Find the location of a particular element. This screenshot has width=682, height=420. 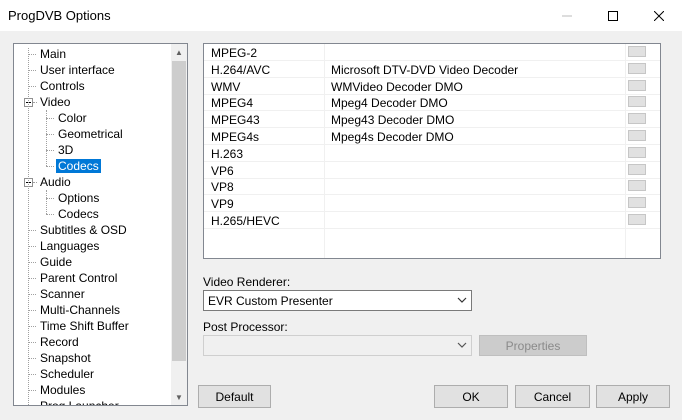

tree-item: Record is located at coordinates (59, 342).